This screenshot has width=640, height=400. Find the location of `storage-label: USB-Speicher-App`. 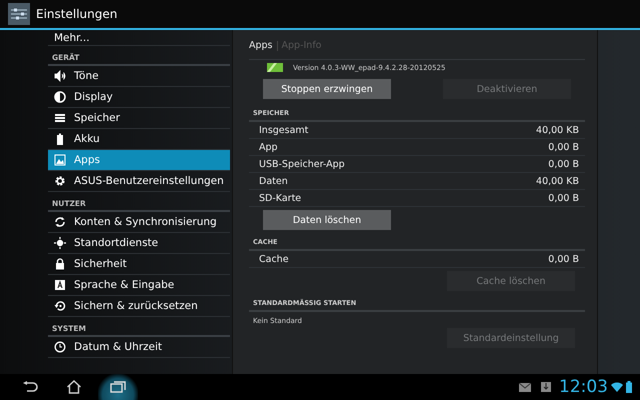

storage-label: USB-Speicher-App is located at coordinates (302, 164).